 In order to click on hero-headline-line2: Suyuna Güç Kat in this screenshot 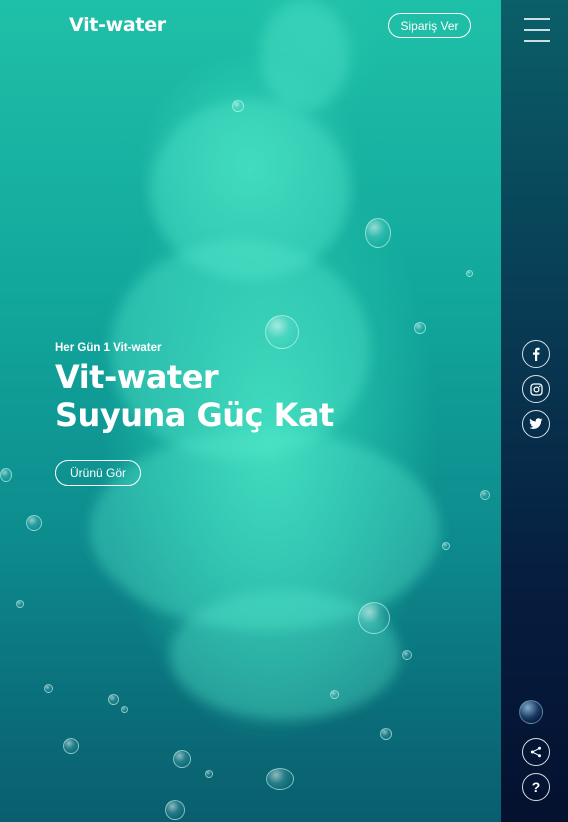, I will do `click(194, 415)`.